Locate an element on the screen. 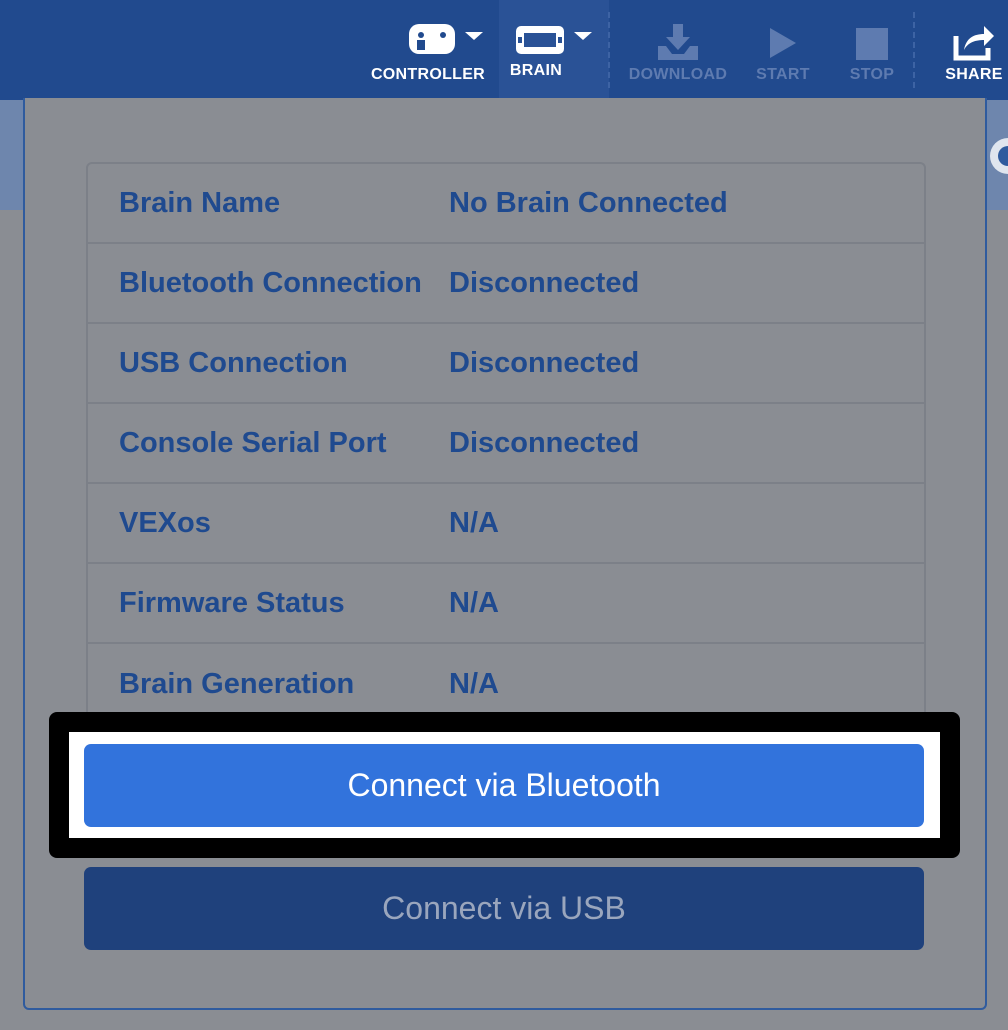  gamepad-icon is located at coordinates (432, 39).